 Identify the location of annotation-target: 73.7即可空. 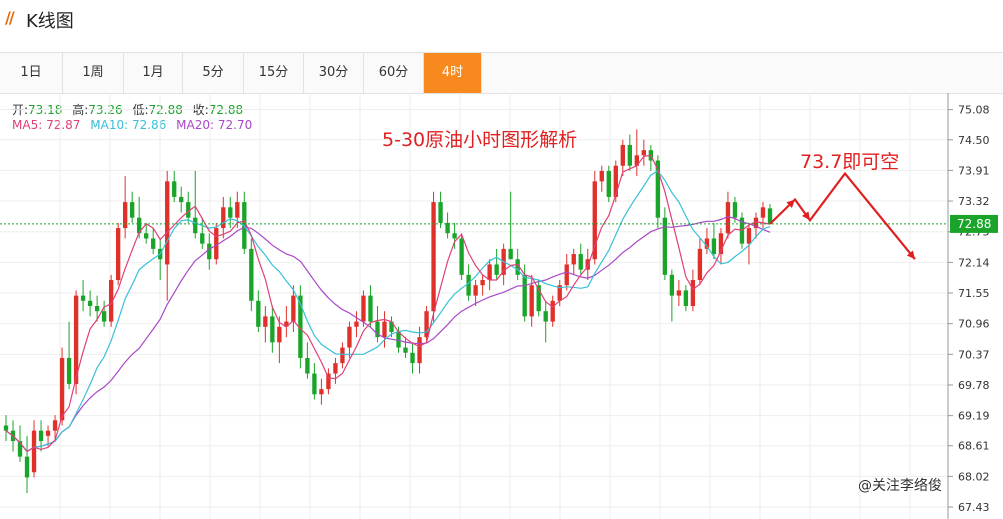
(849, 162).